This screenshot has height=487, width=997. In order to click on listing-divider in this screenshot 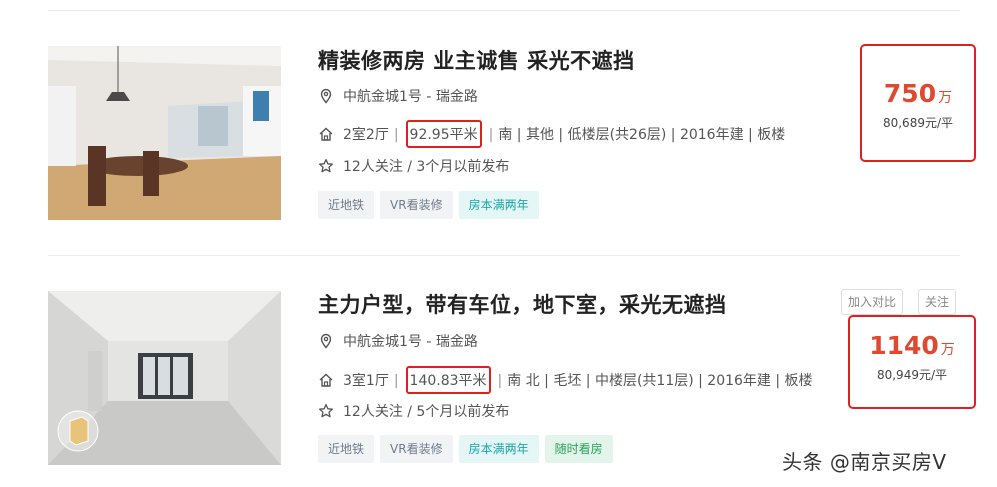, I will do `click(504, 255)`.